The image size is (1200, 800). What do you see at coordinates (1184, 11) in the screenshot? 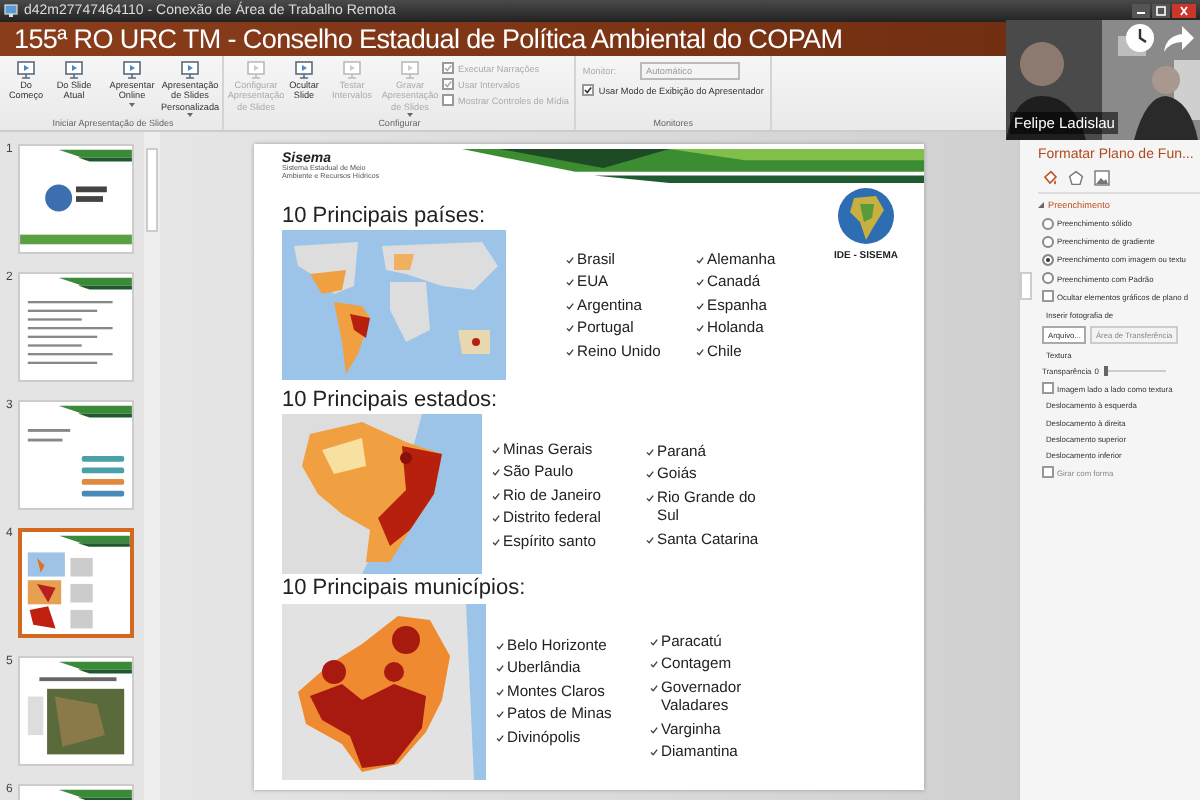
I see `close-icon` at bounding box center [1184, 11].